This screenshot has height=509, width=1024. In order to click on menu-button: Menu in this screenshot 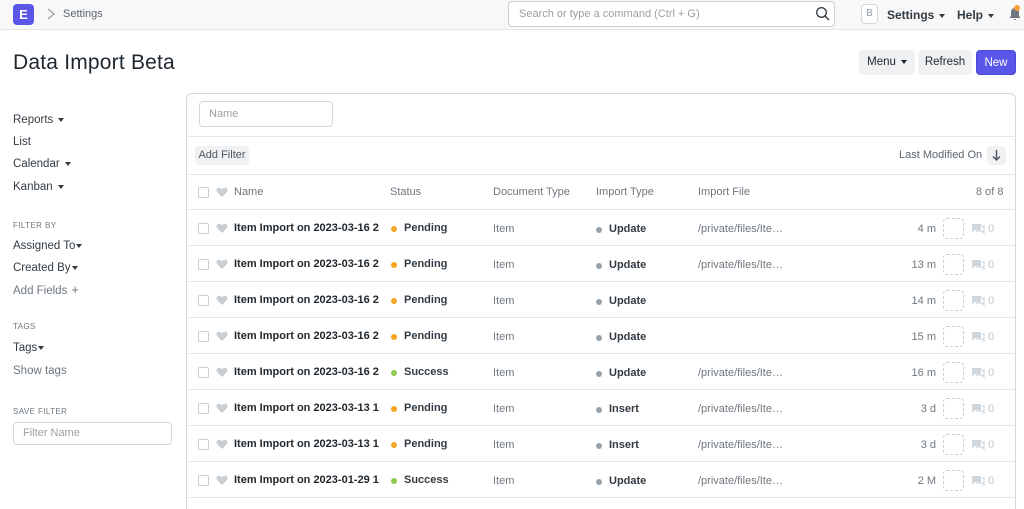, I will do `click(887, 62)`.